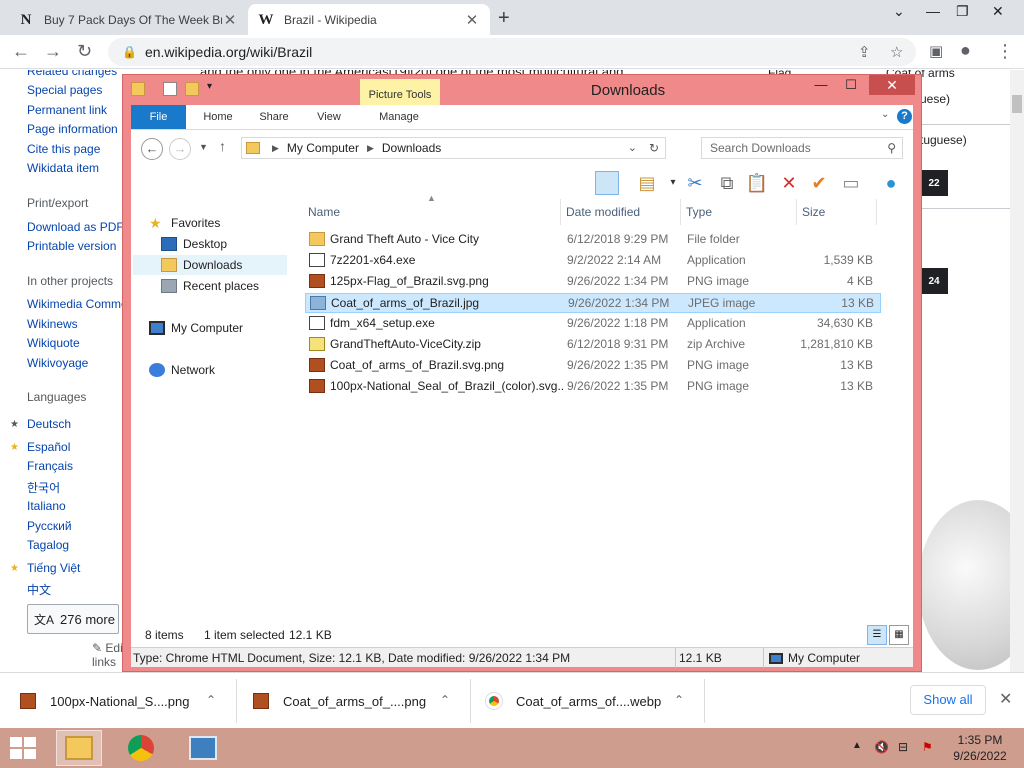 The width and height of the screenshot is (1024, 768). I want to click on volume-muted-icon: 🔇, so click(881, 747).